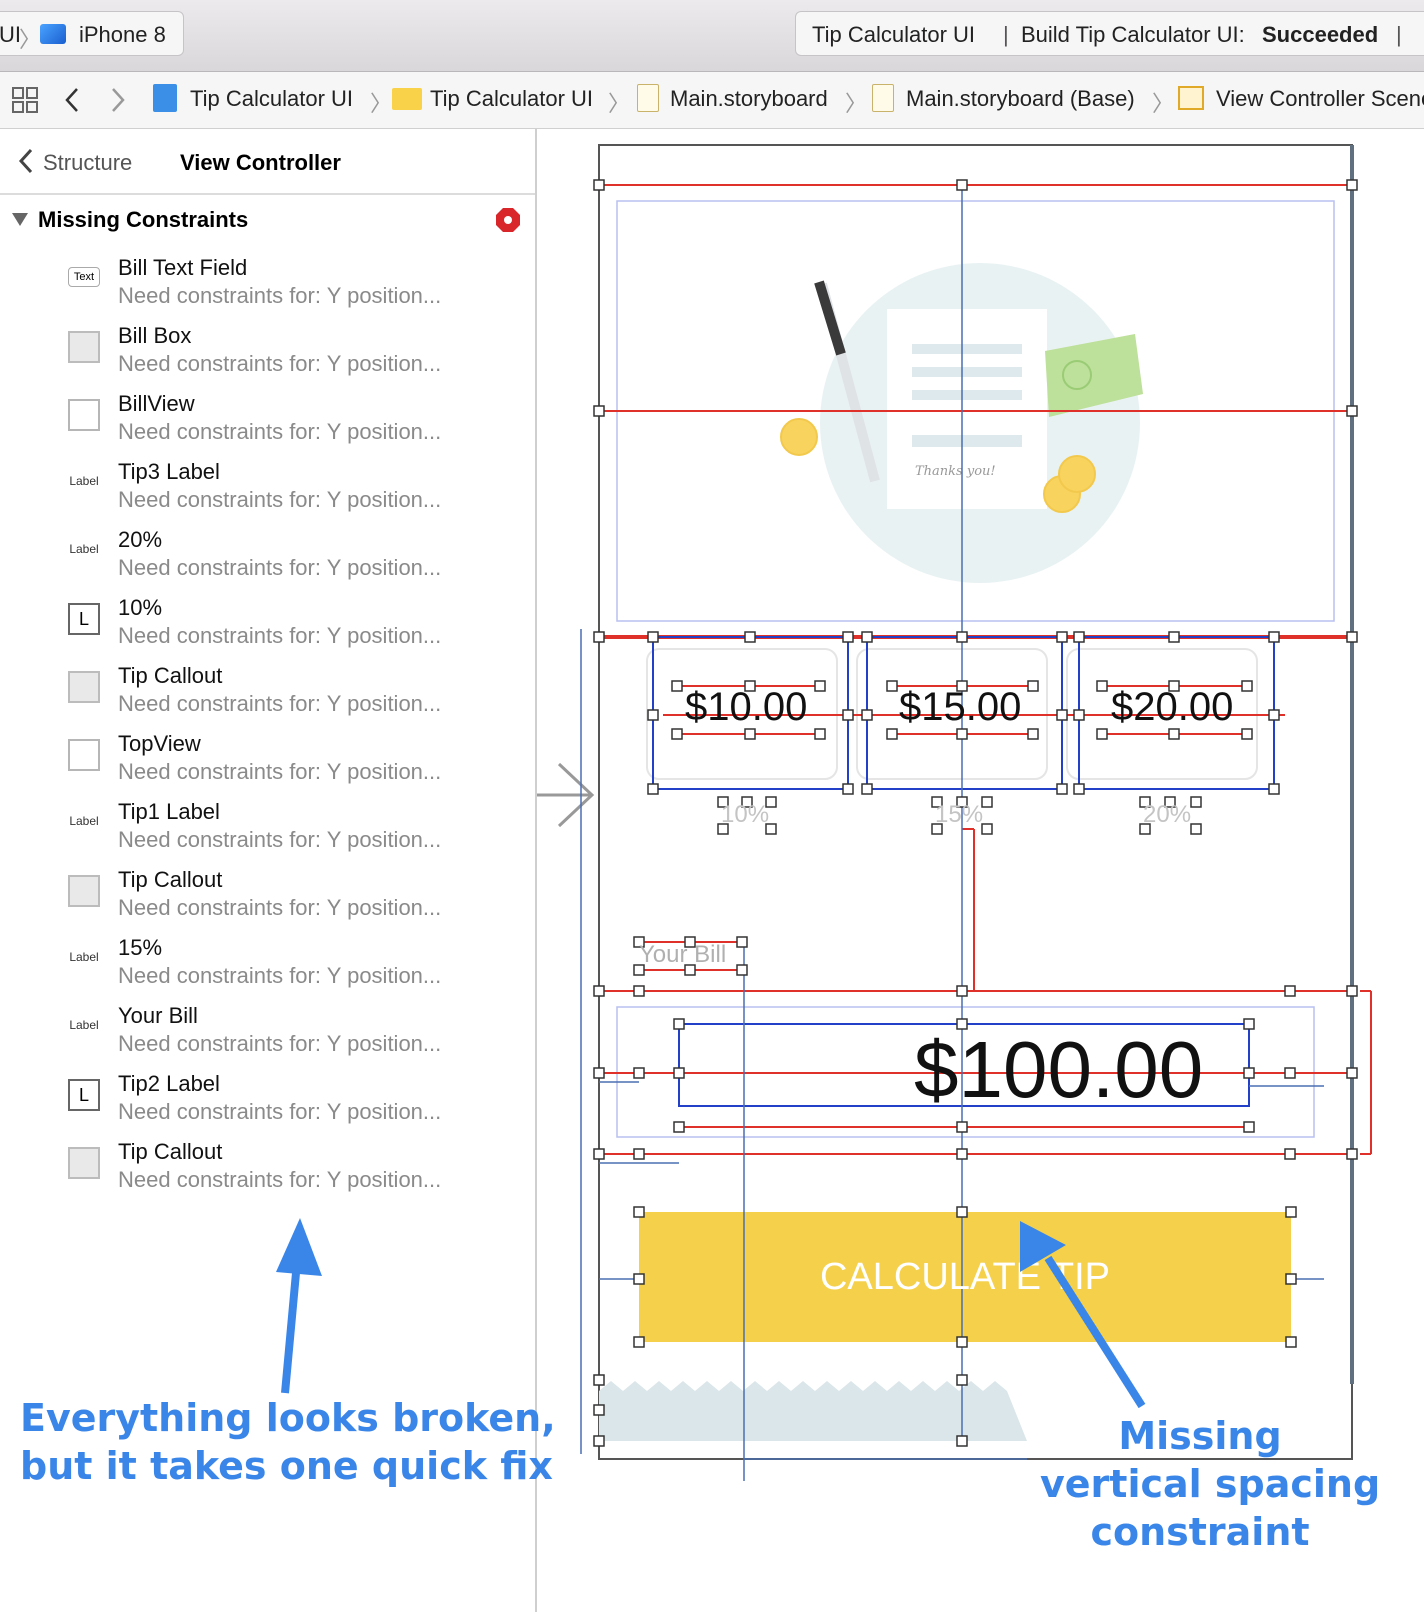 Image resolution: width=1424 pixels, height=1612 pixels. I want to click on issue-item-title: TopView, so click(159, 744).